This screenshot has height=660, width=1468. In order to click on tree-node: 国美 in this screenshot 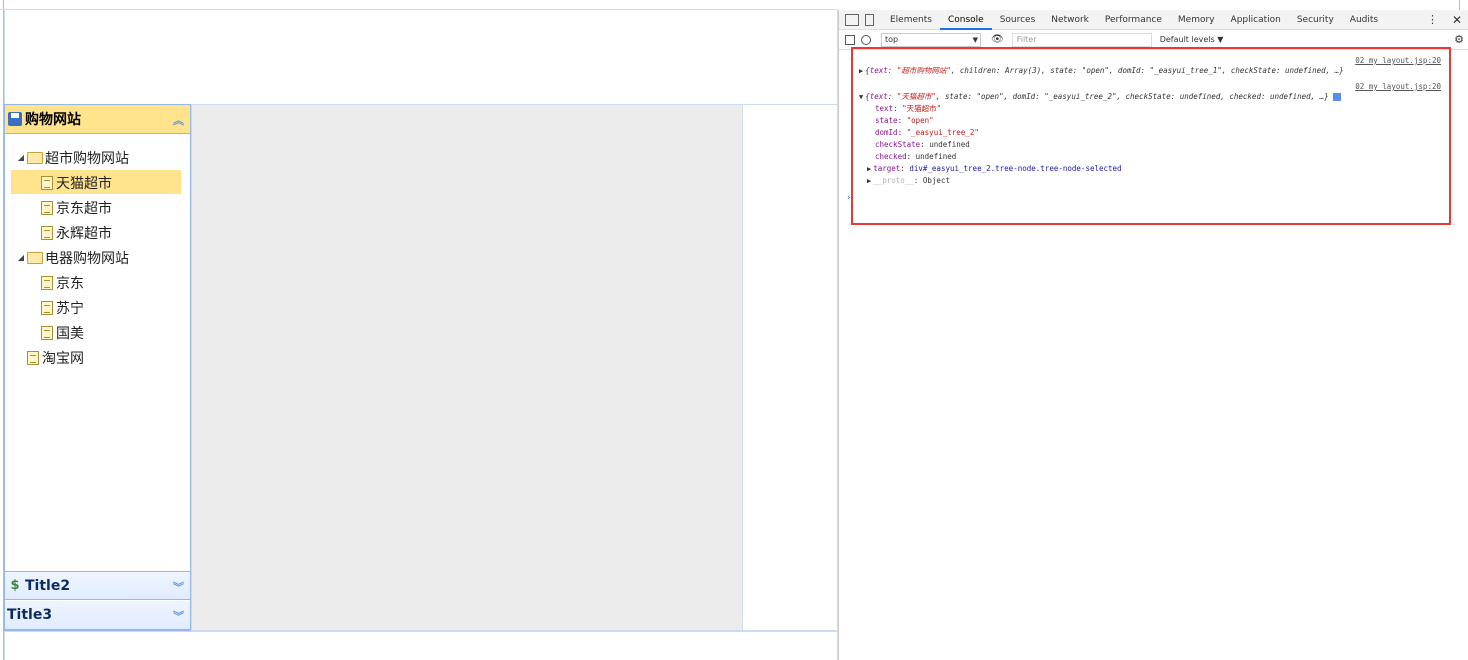, I will do `click(97, 332)`.